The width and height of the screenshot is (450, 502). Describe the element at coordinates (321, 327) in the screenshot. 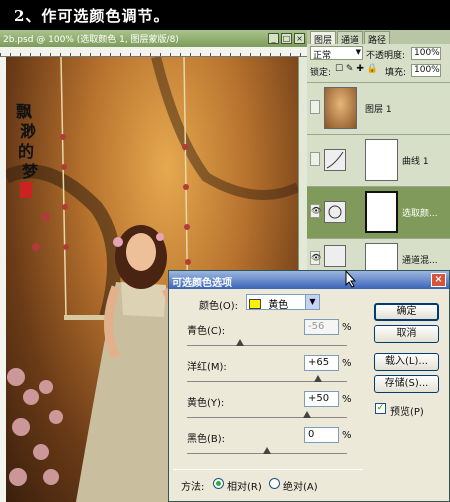

I see `cyan-input: -56` at that location.